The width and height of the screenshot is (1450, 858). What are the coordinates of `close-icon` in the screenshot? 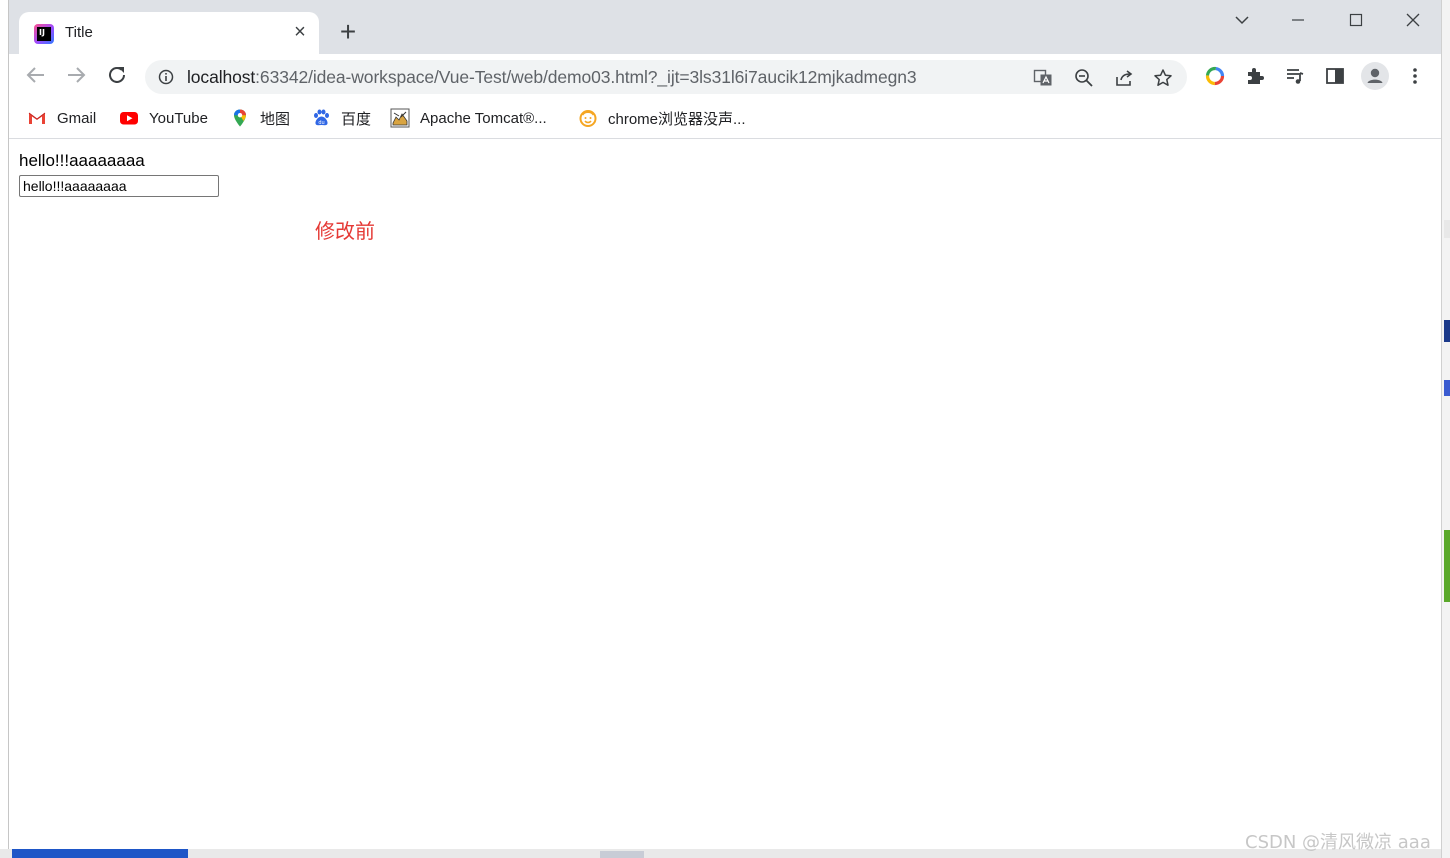 It's located at (1413, 20).